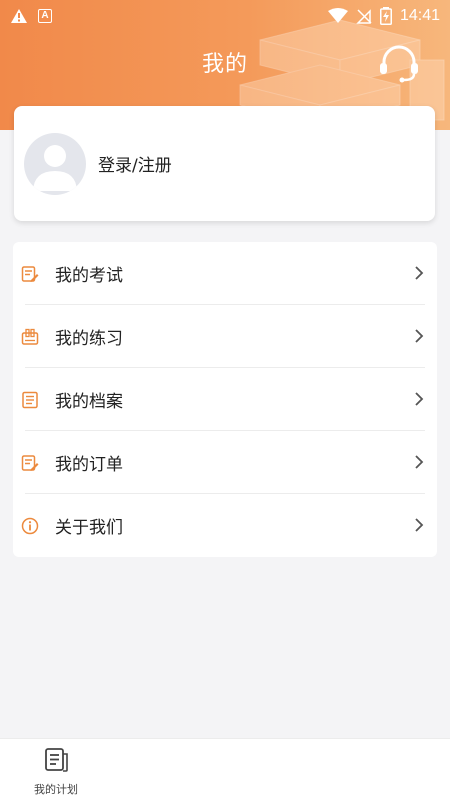  I want to click on menu-item-label: 我的考试, so click(89, 276).